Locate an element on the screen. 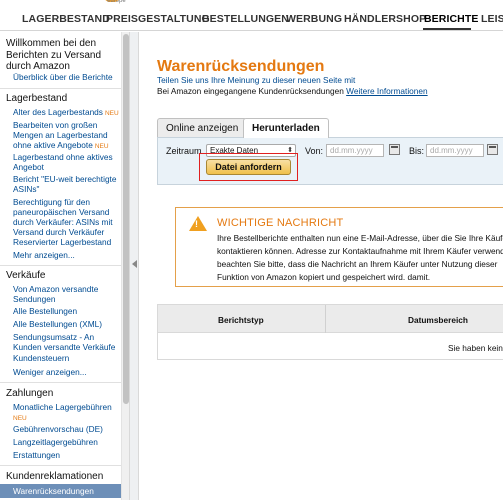 This screenshot has width=503, height=500. sidebar-section-lagerbestand: Lagerbestand is located at coordinates (37, 98).